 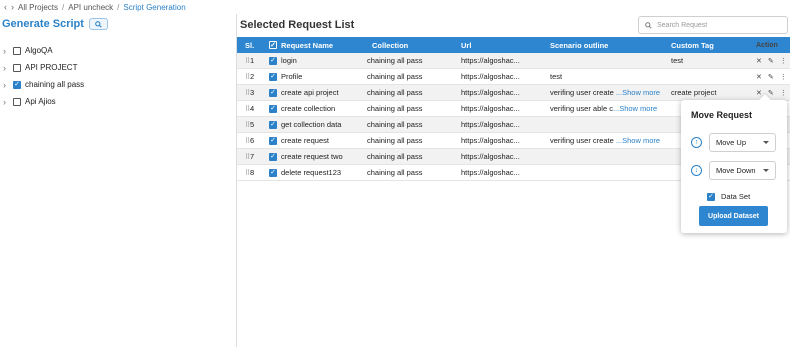 I want to click on row-sl: 4, so click(x=252, y=108).